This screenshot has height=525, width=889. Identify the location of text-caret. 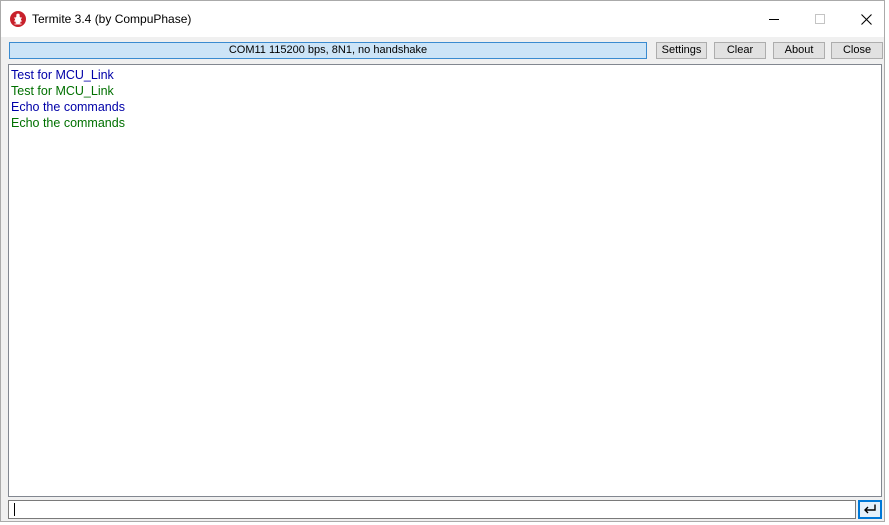
(14, 509).